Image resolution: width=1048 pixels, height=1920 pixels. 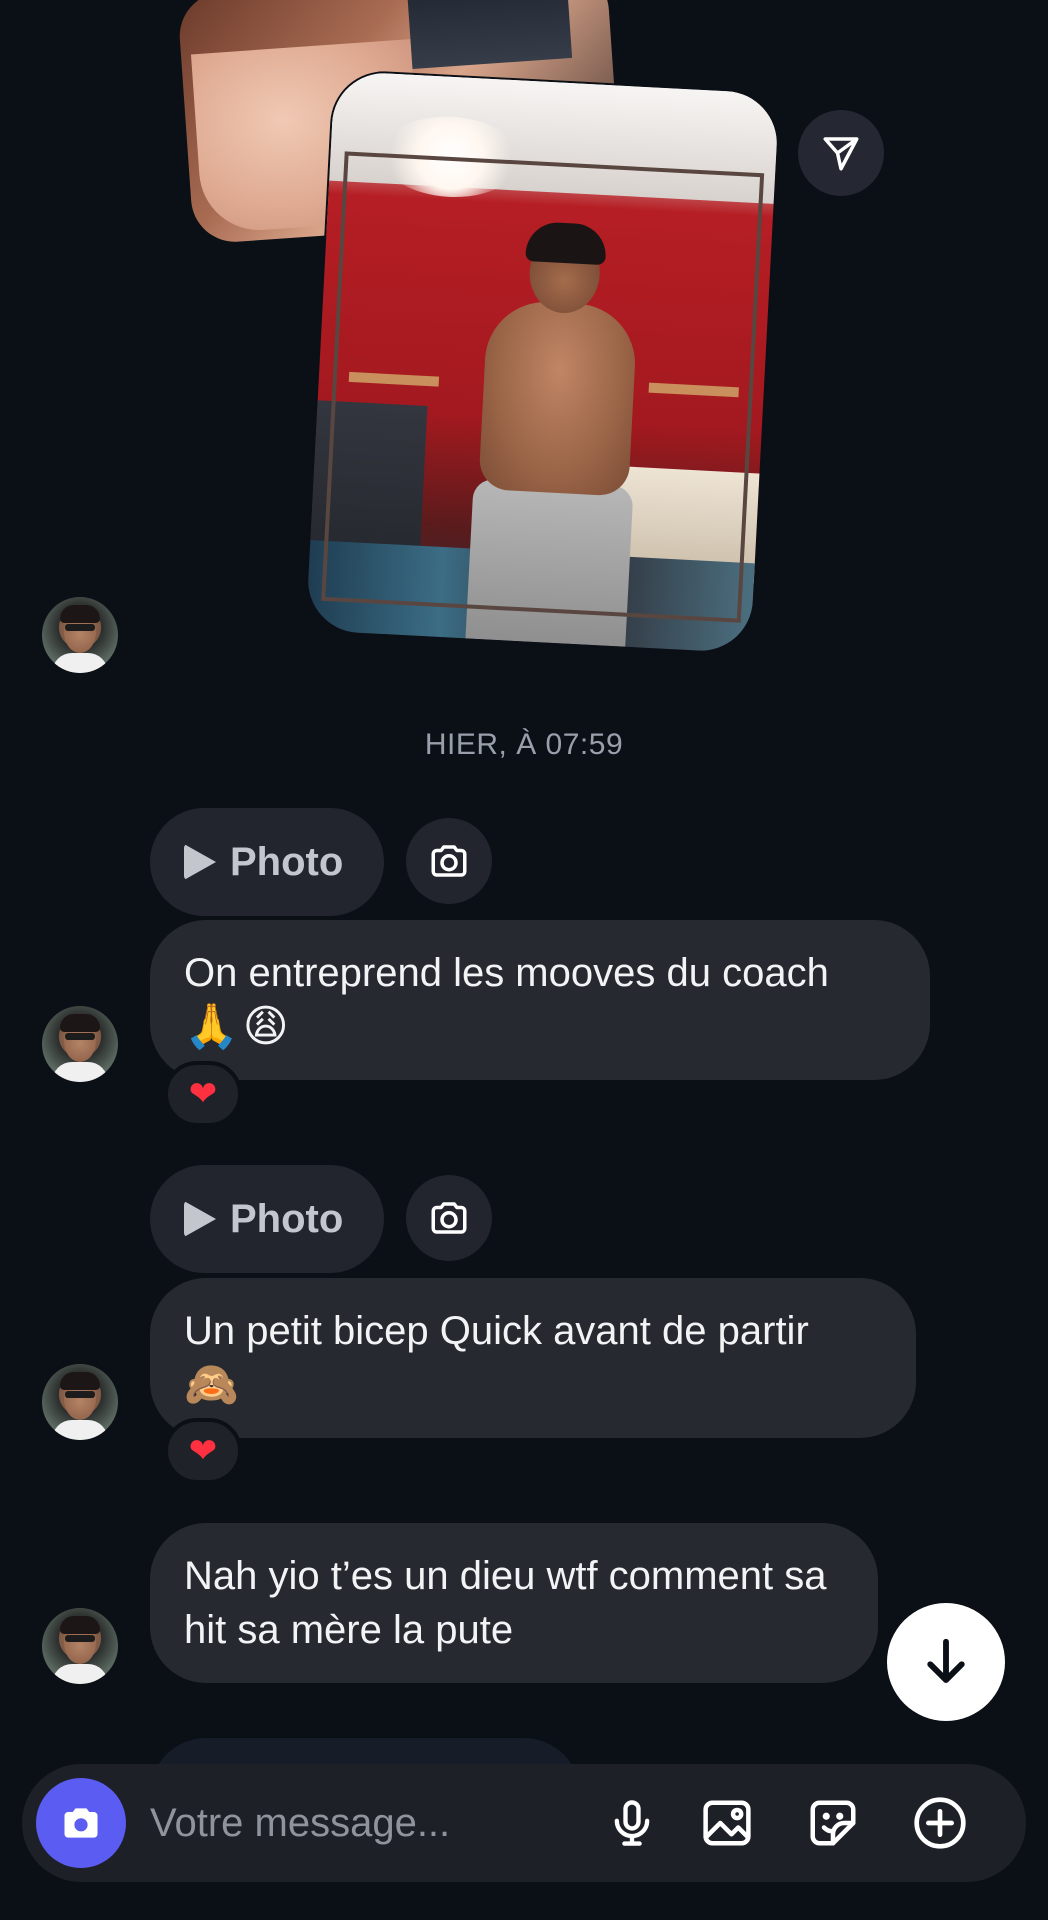 I want to click on microphone-icon, so click(x=632, y=1823).